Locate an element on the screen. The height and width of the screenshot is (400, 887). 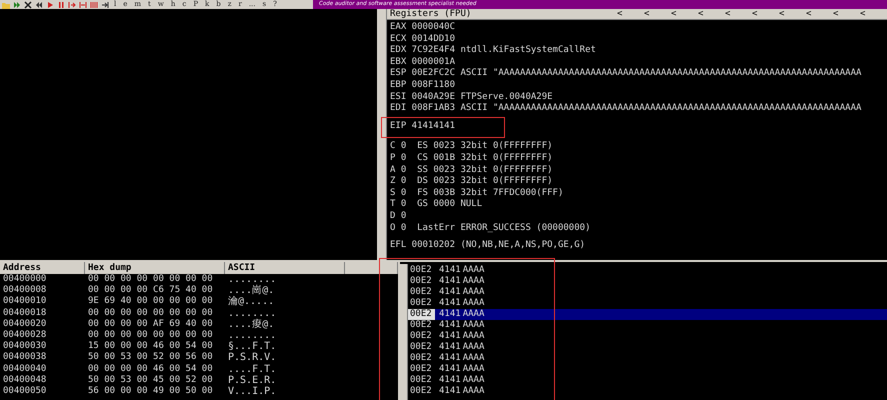
hex-cell-text: 00 00 00 00 46 00 54 00 is located at coordinates (150, 369).